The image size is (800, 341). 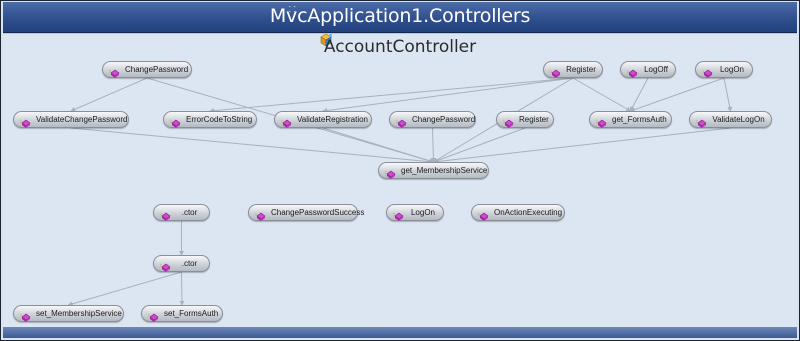 I want to click on method-node-set-formsauth: set_FormsAuth, so click(x=182, y=313).